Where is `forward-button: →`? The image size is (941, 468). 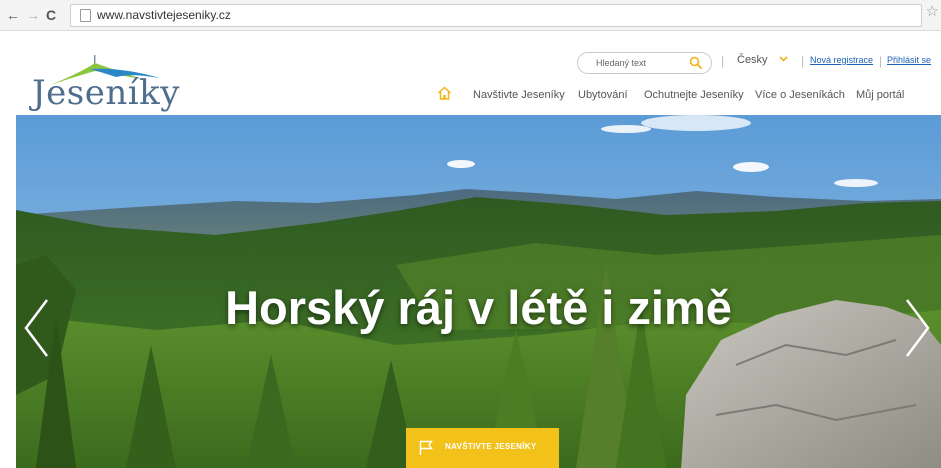
forward-button: → is located at coordinates (33, 15).